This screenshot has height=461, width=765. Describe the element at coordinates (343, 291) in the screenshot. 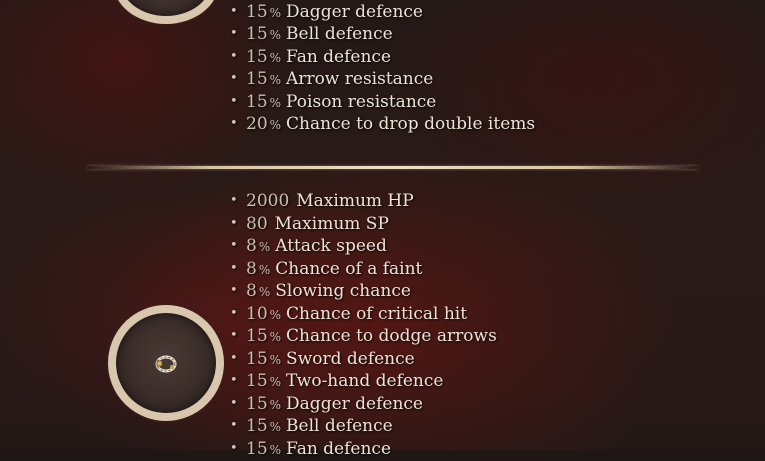

I see `stat-label: Slowing chance` at that location.